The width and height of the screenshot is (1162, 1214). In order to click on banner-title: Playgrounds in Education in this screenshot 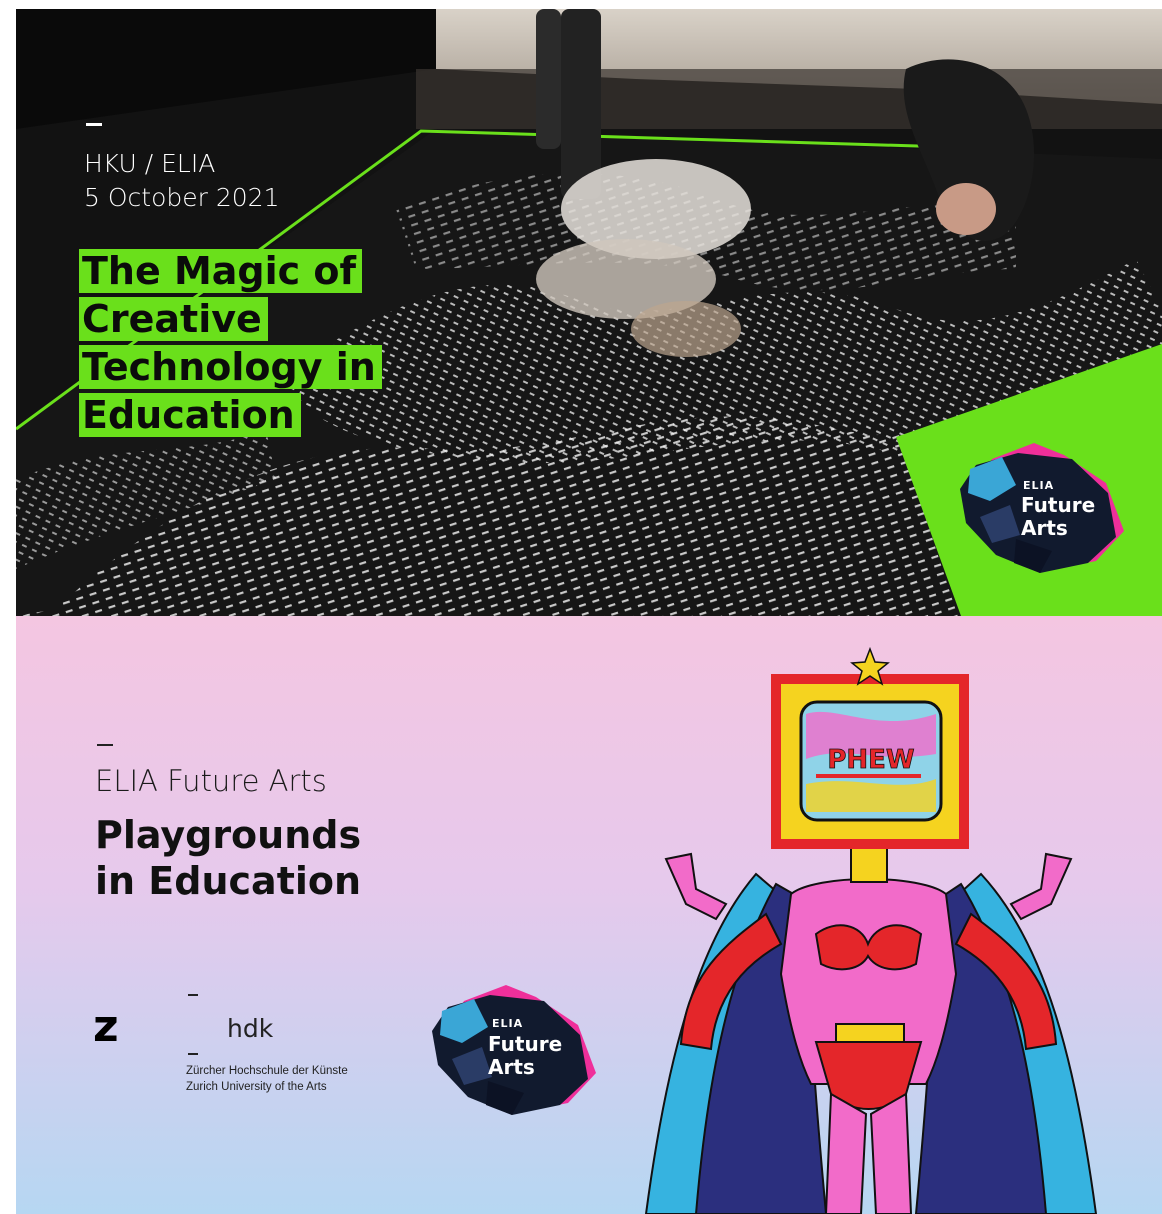, I will do `click(228, 858)`.